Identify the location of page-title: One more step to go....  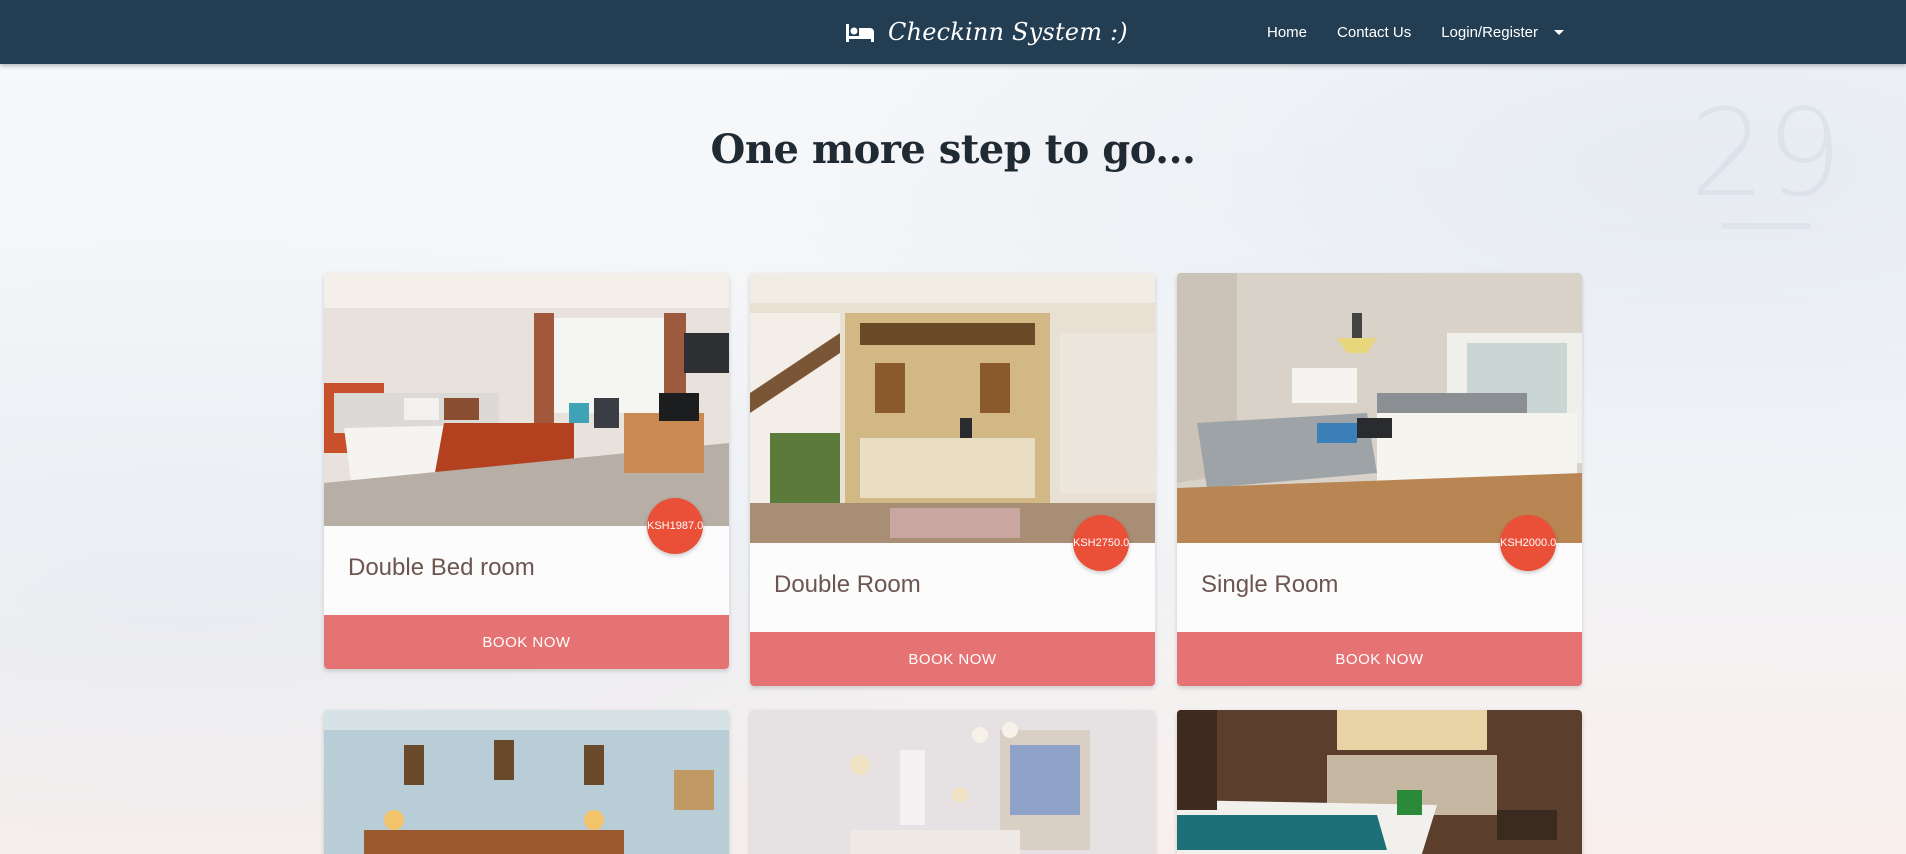
(953, 149).